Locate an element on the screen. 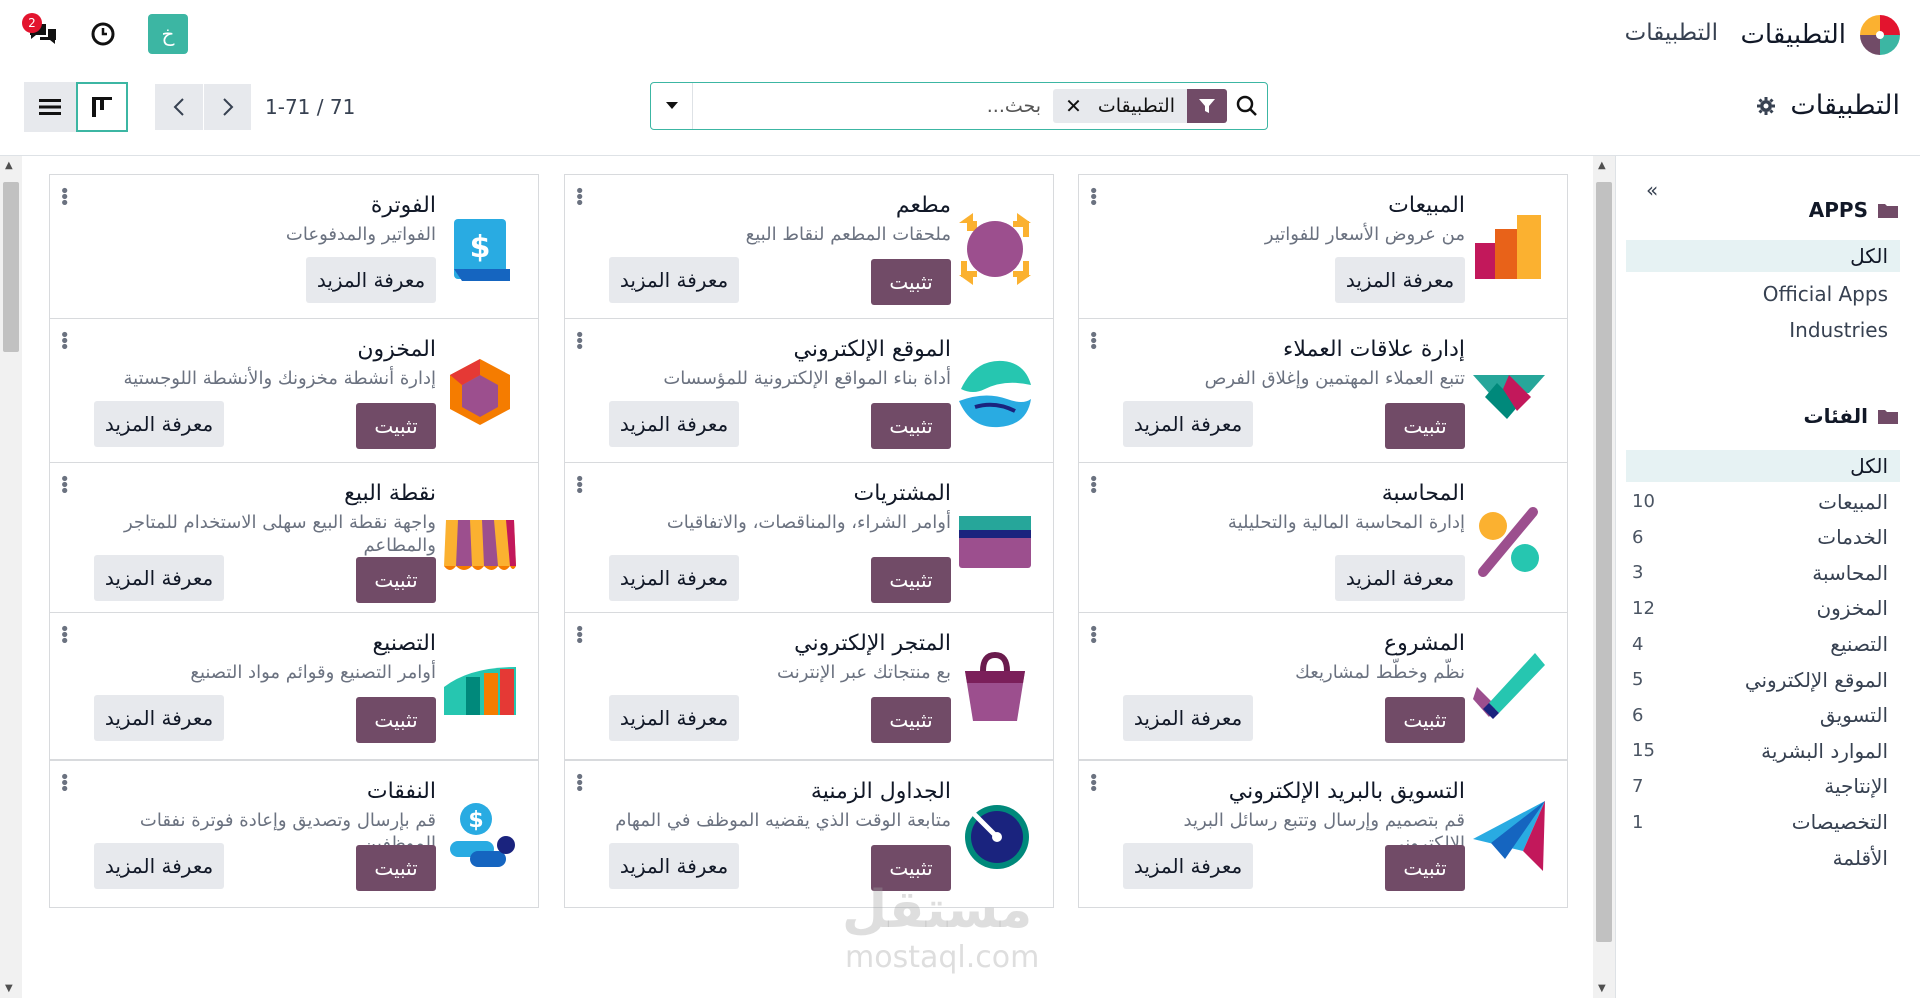 This screenshot has height=998, width=1920. apps-menu-icon is located at coordinates (1880, 35).